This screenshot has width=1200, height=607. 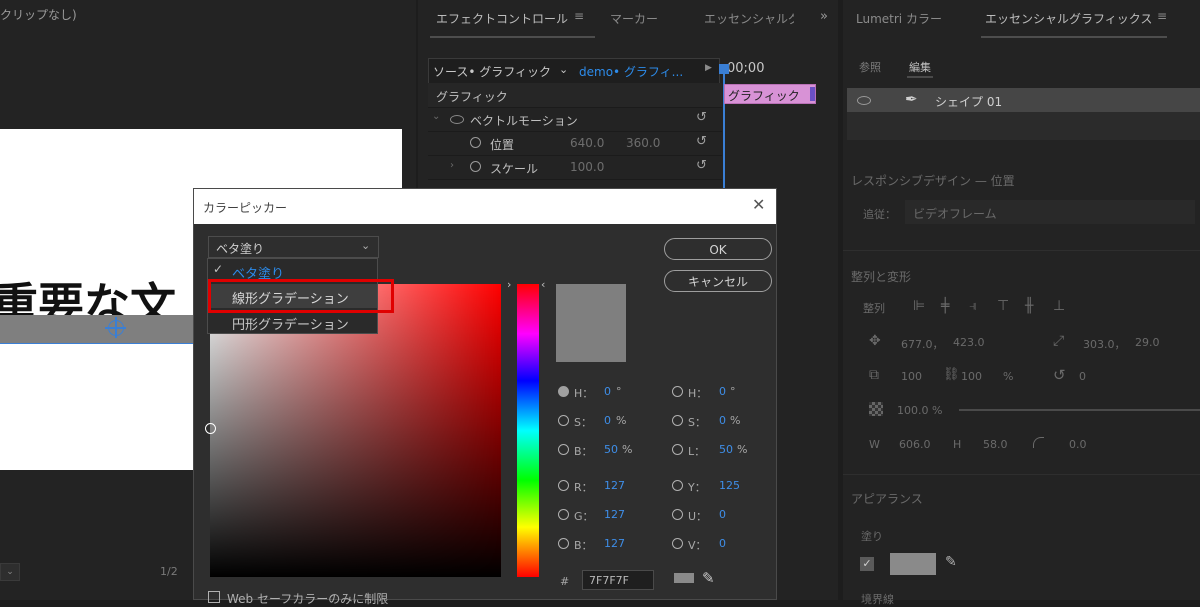 What do you see at coordinates (971, 376) in the screenshot?
I see `scale-h-value: 100` at bounding box center [971, 376].